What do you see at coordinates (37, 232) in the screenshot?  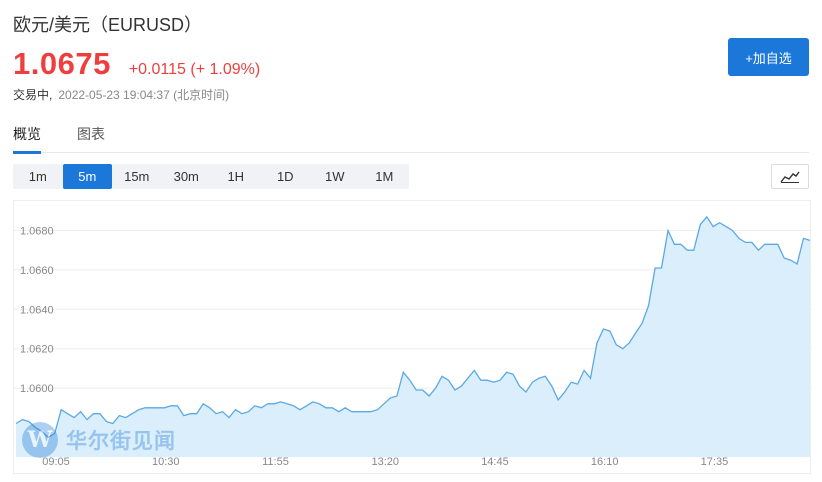 I see `y-tick-label: 1.0680` at bounding box center [37, 232].